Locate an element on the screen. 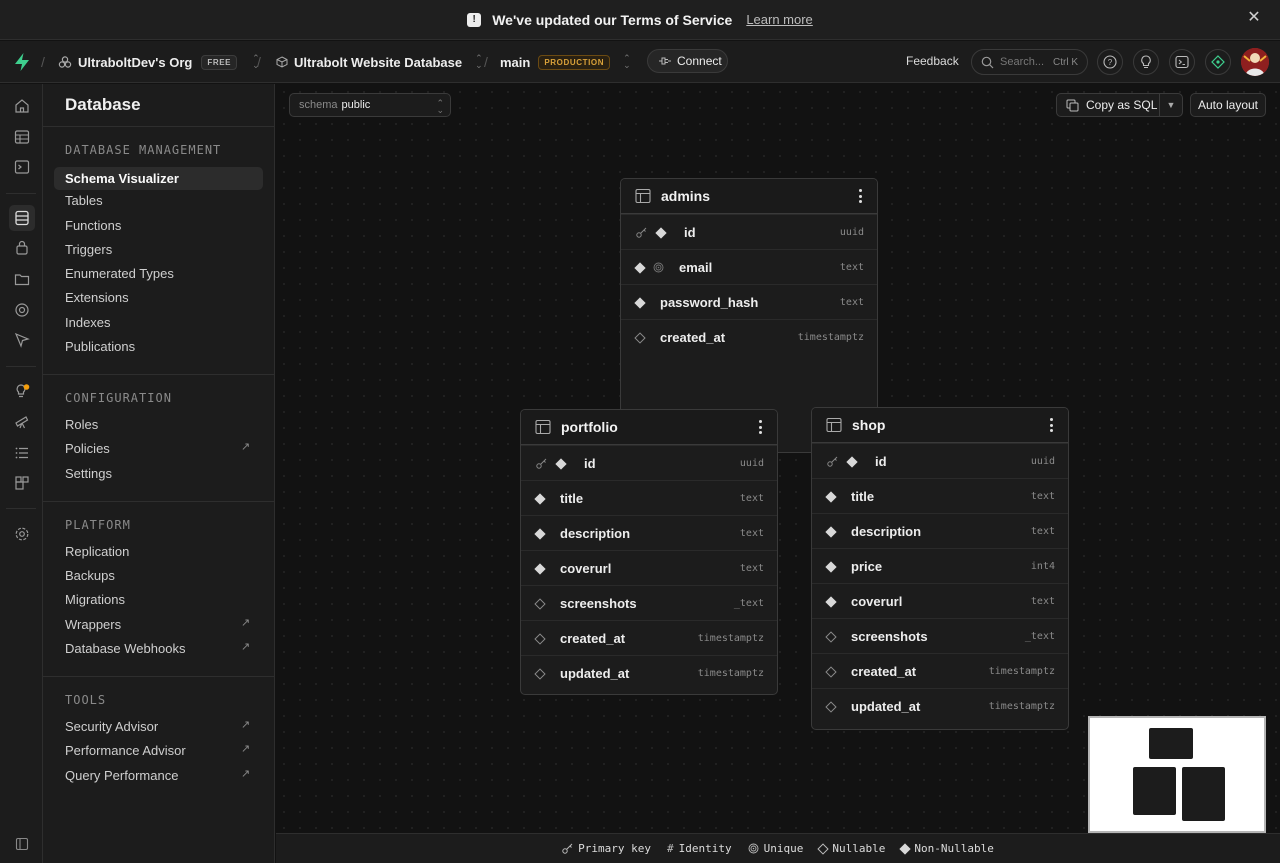 The height and width of the screenshot is (863, 1280). sidebar-item-triggers: Triggers is located at coordinates (158, 249).